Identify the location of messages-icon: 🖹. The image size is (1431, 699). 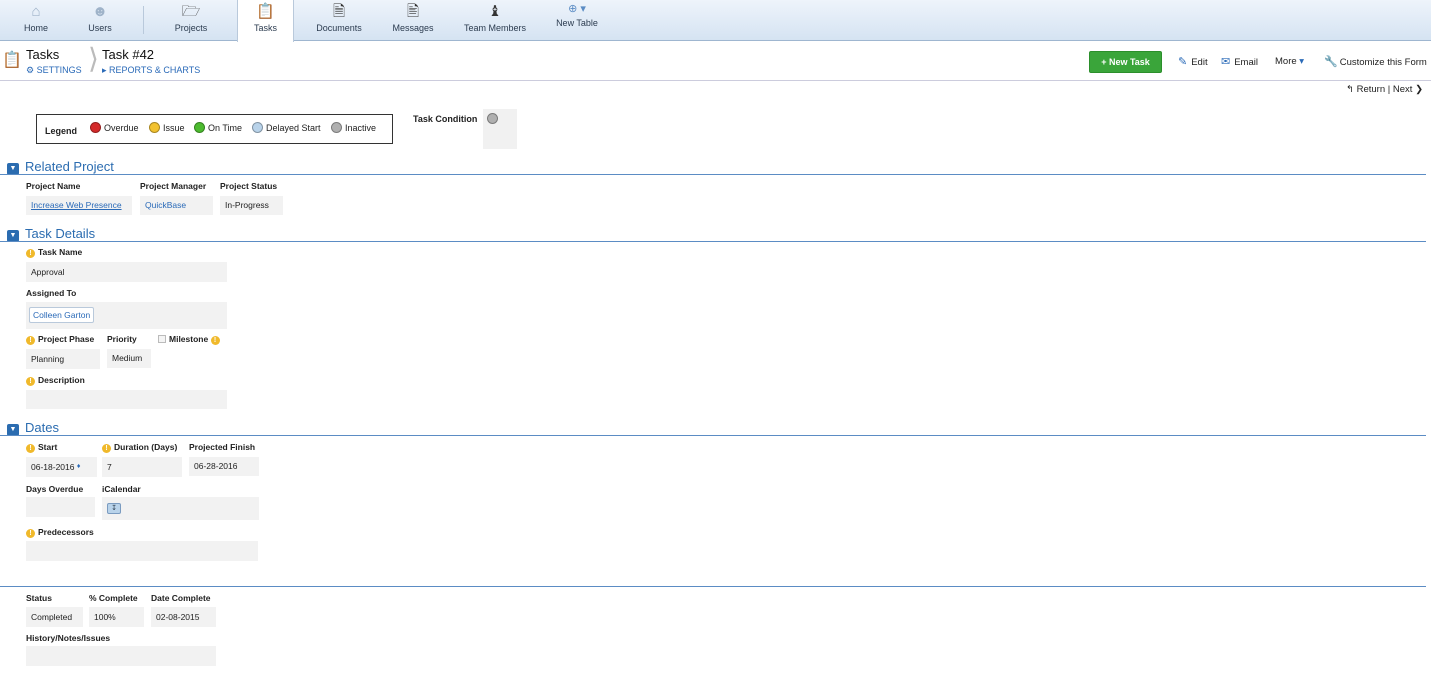
(413, 11).